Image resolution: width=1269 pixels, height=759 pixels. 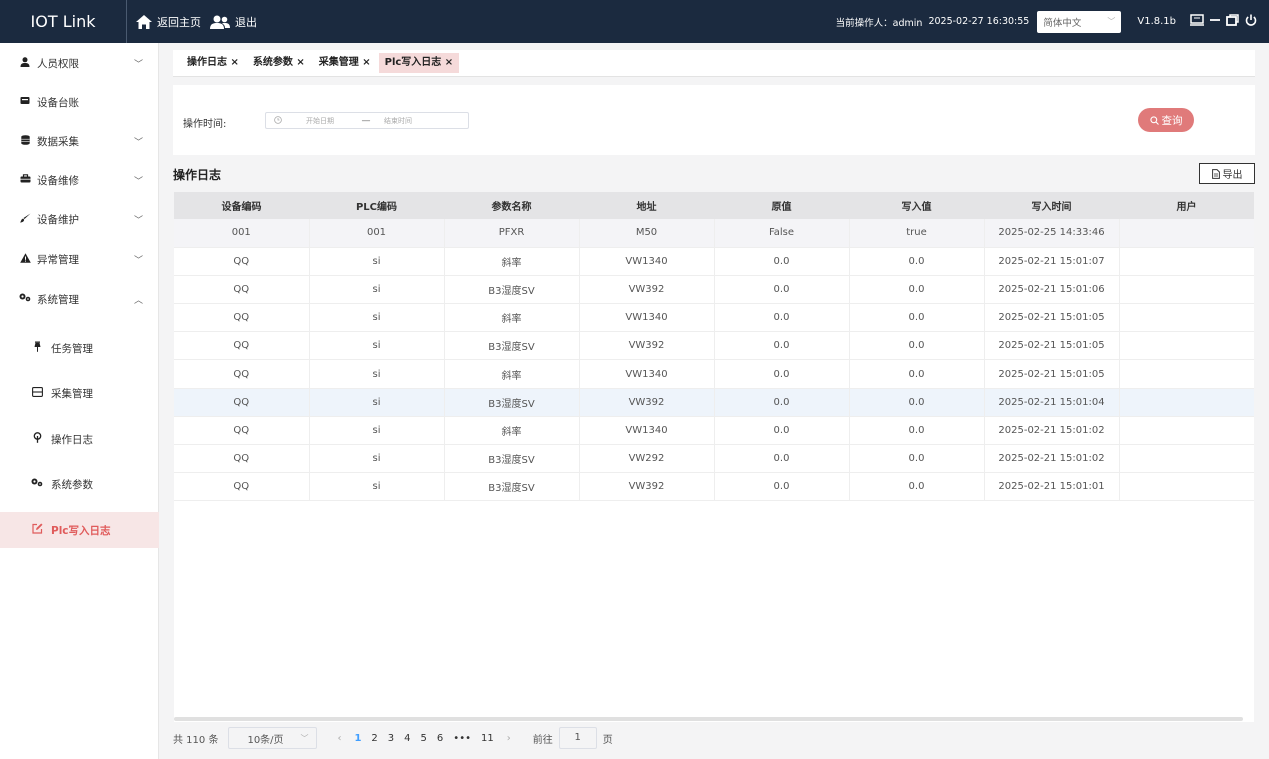 I want to click on page-number: 4, so click(x=407, y=738).